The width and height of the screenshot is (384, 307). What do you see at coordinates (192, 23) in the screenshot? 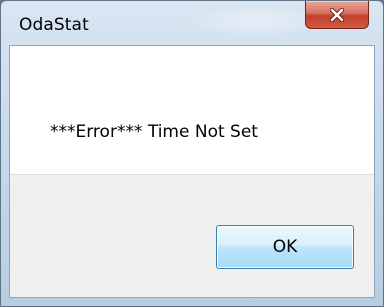
I see `title-bar: OdaStat` at bounding box center [192, 23].